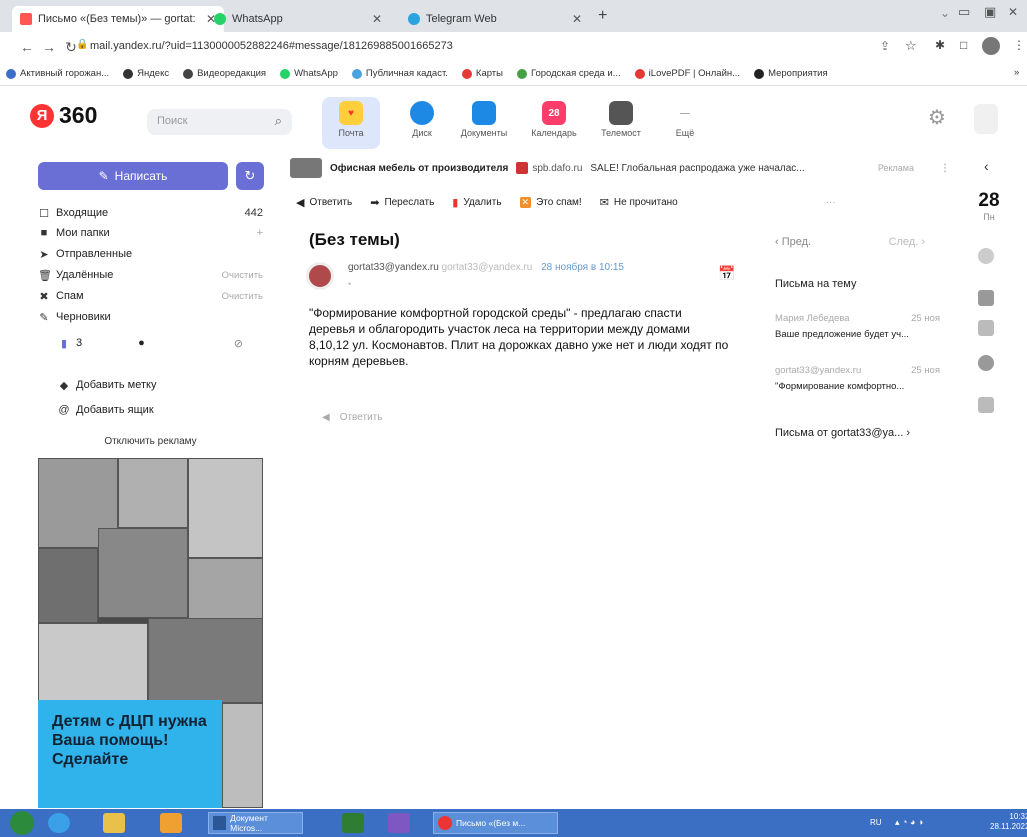 This screenshot has width=1027, height=837. What do you see at coordinates (602, 16) in the screenshot?
I see `new-tab-button: +` at bounding box center [602, 16].